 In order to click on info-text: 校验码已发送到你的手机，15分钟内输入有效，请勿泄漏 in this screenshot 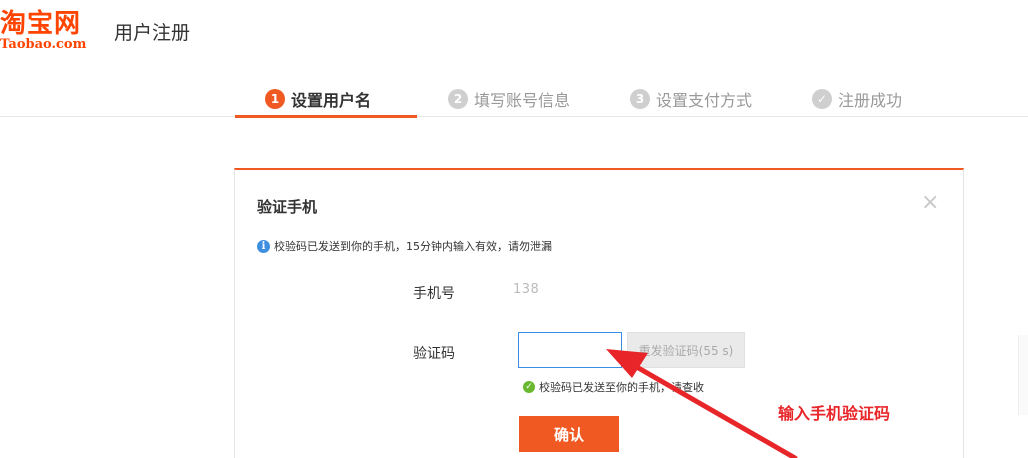, I will do `click(413, 246)`.